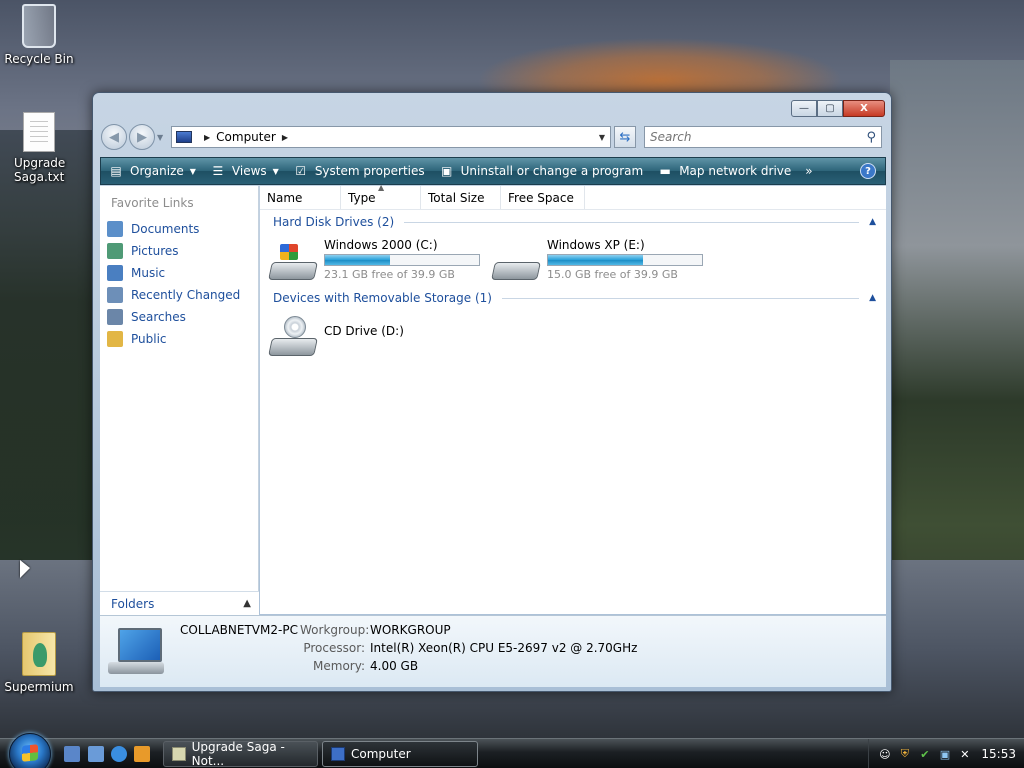 This screenshot has height=768, width=1024. I want to click on more-commands-button: », so click(808, 171).